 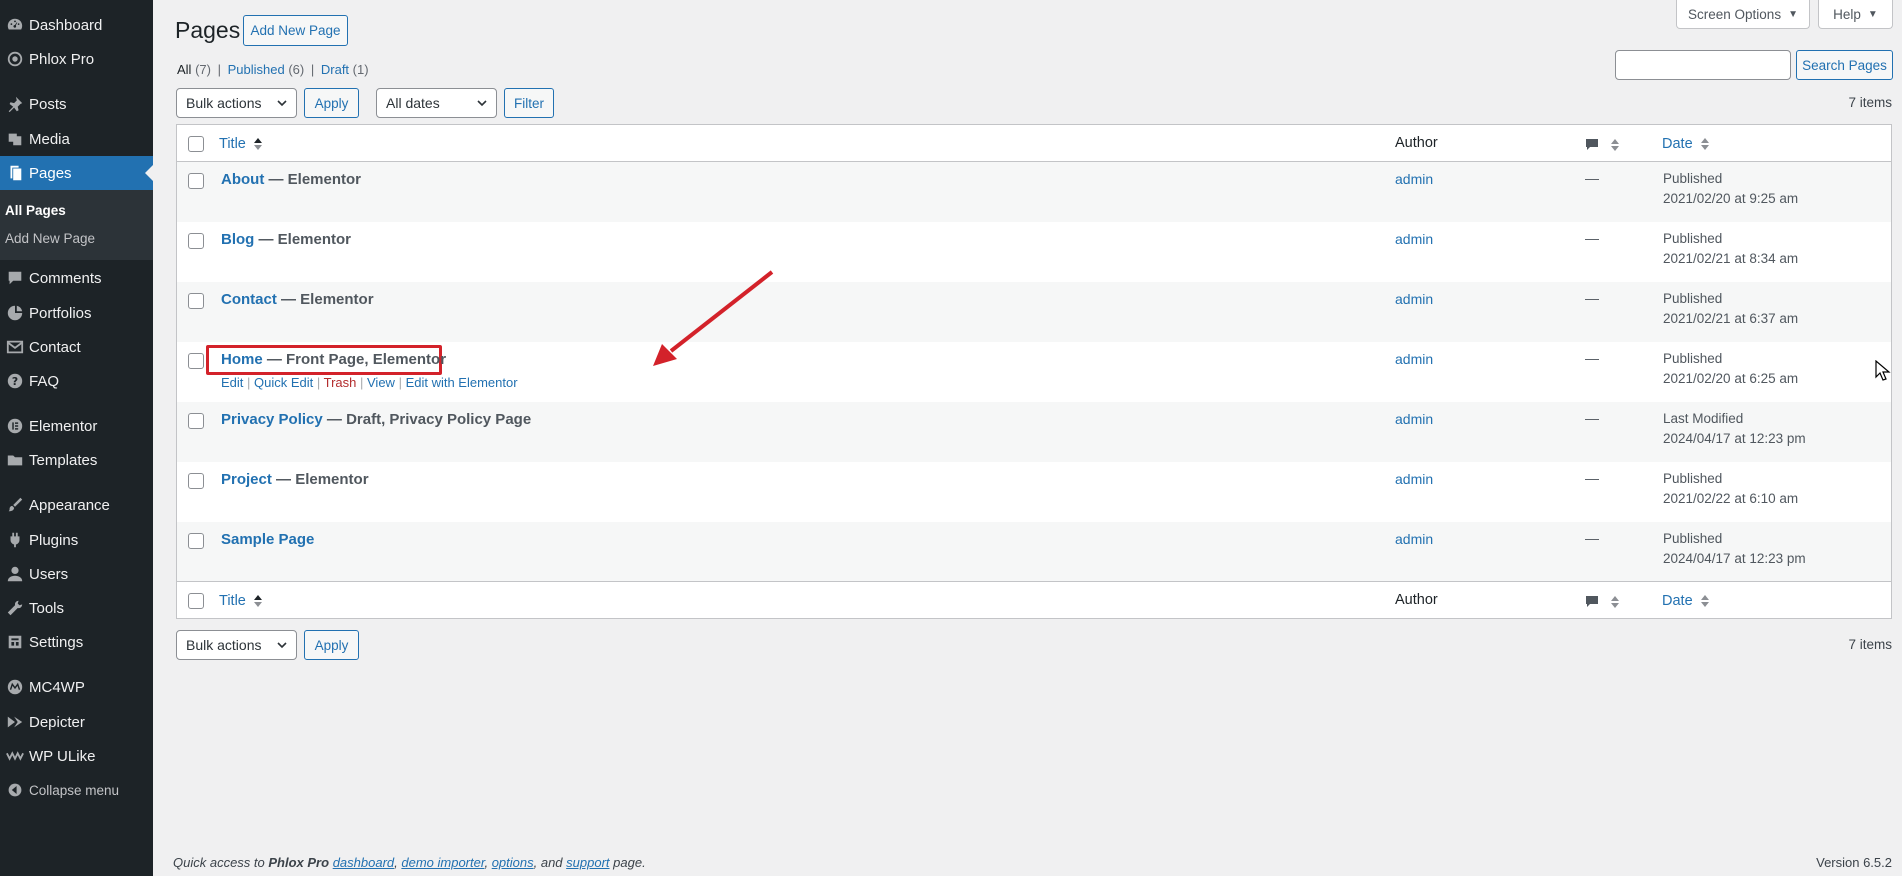 What do you see at coordinates (1034, 143) in the screenshot?
I see `table-header: Title Author Date` at bounding box center [1034, 143].